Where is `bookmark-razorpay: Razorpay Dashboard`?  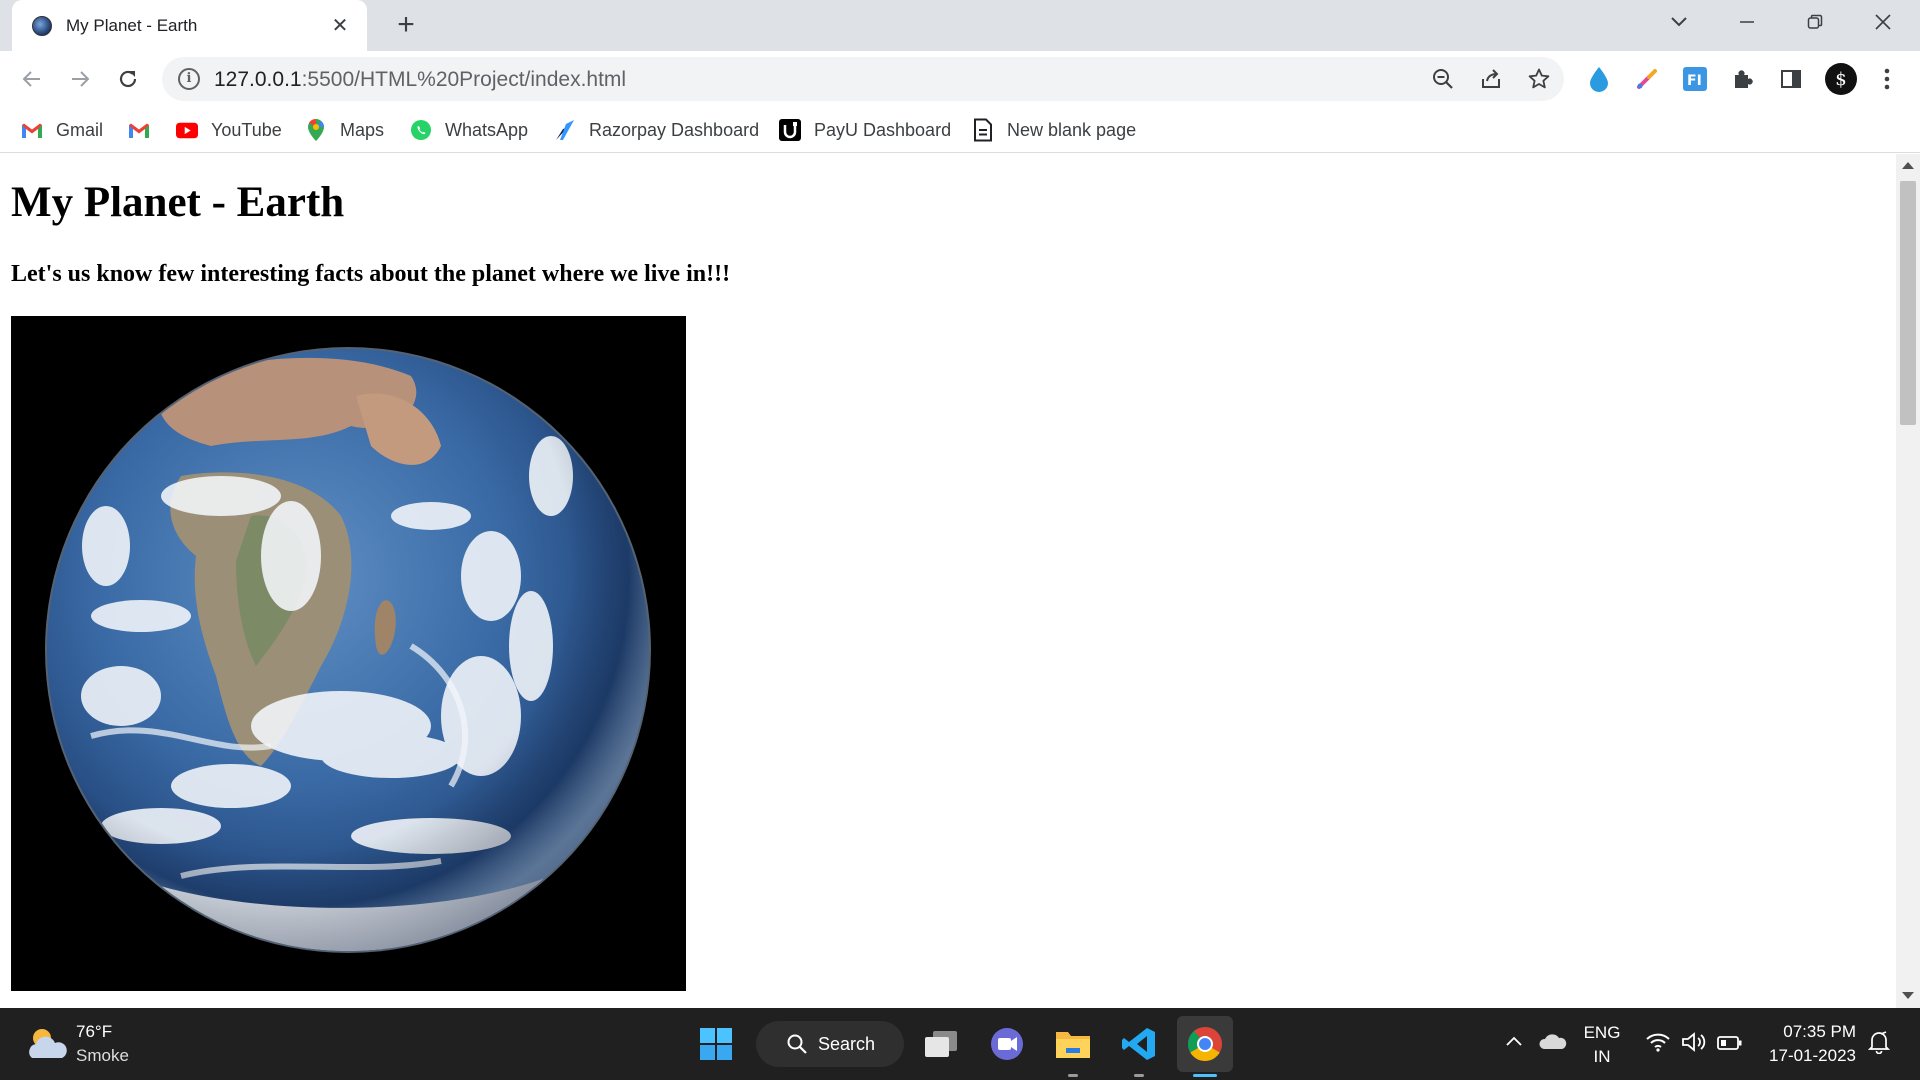 bookmark-razorpay: Razorpay Dashboard is located at coordinates (656, 130).